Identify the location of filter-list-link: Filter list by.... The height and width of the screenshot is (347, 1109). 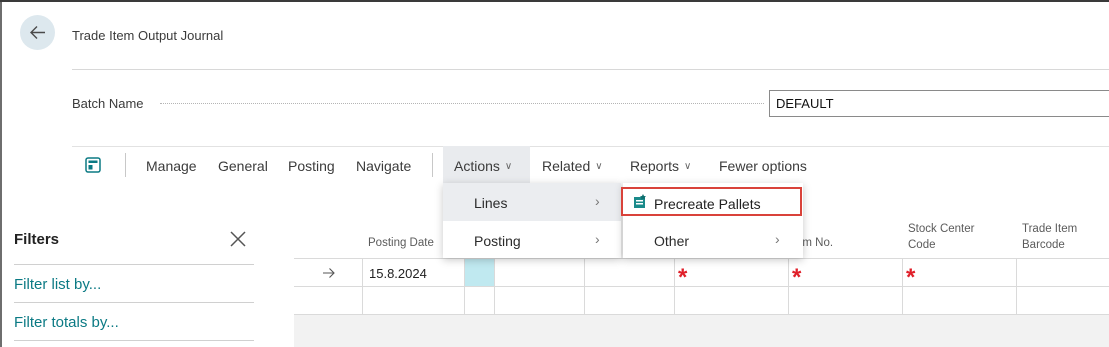
(57, 284).